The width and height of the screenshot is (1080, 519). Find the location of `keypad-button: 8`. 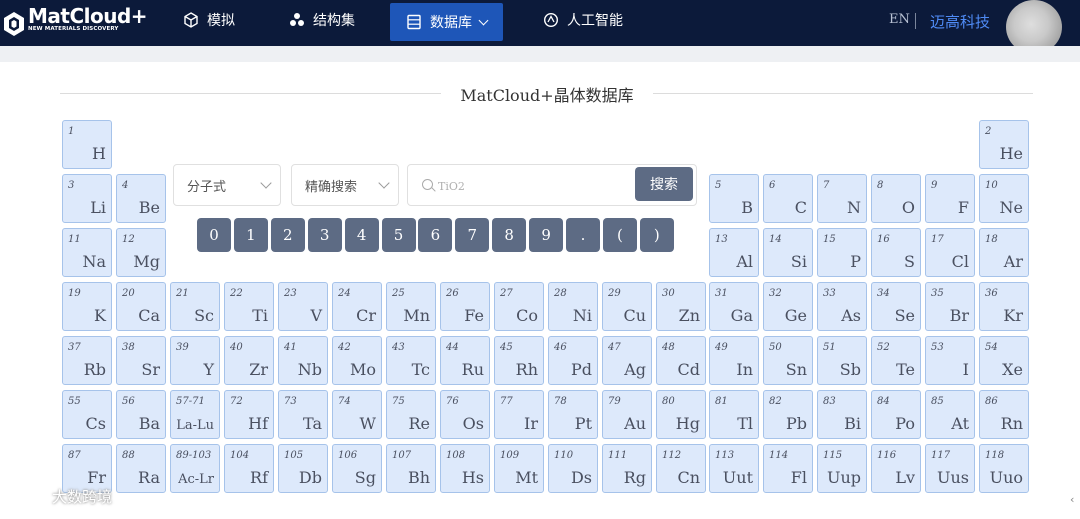

keypad-button: 8 is located at coordinates (509, 235).